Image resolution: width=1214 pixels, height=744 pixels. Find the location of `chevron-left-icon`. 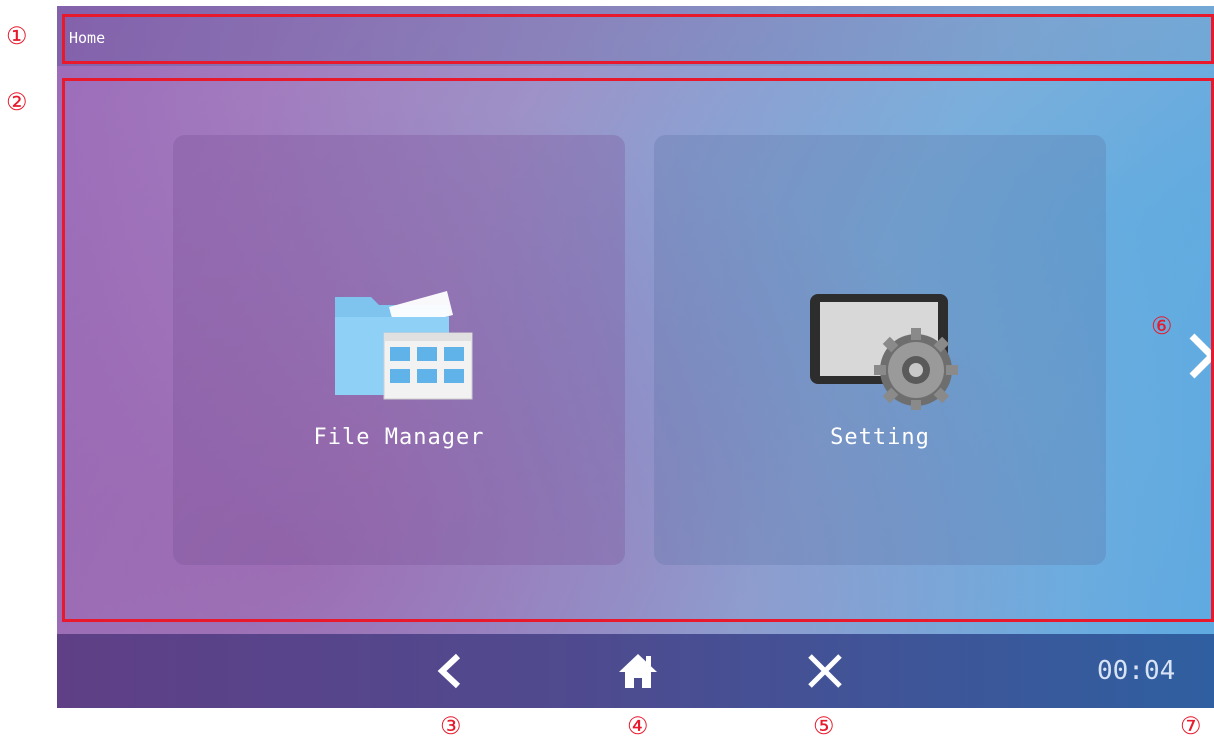

chevron-left-icon is located at coordinates (451, 671).